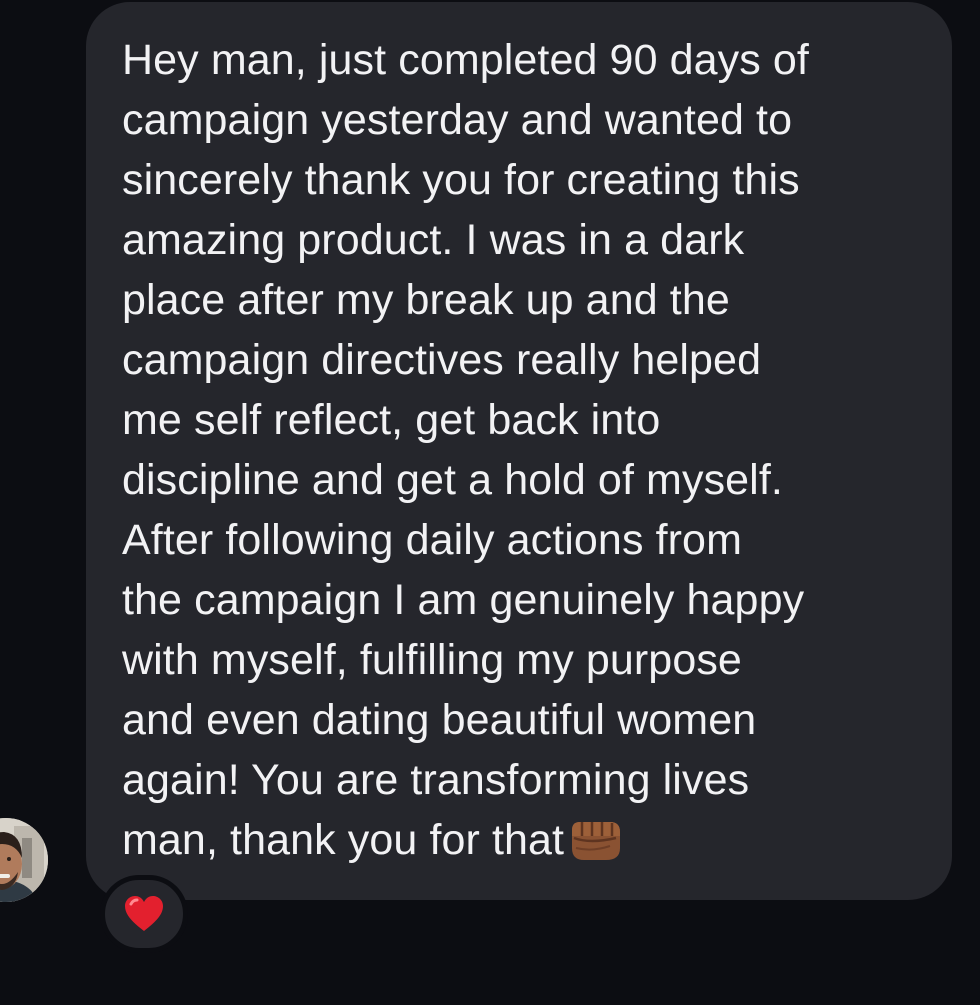 This screenshot has width=980, height=1005. I want to click on sender-avatar, so click(24, 860).